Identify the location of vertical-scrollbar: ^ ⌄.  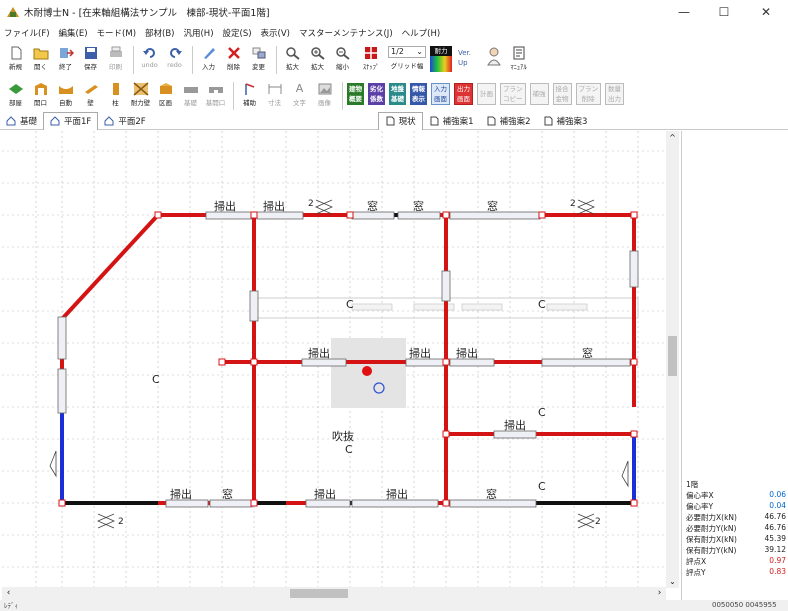
(672, 359).